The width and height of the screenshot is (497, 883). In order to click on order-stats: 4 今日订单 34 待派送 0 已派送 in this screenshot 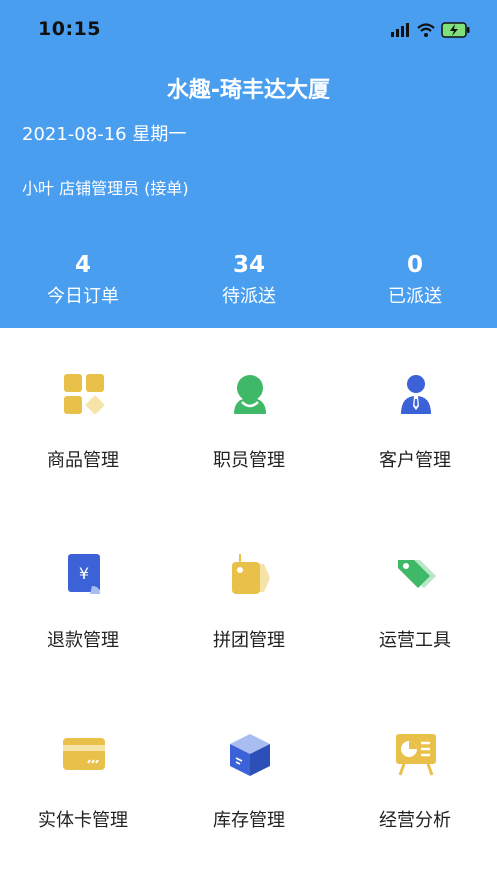, I will do `click(248, 282)`.